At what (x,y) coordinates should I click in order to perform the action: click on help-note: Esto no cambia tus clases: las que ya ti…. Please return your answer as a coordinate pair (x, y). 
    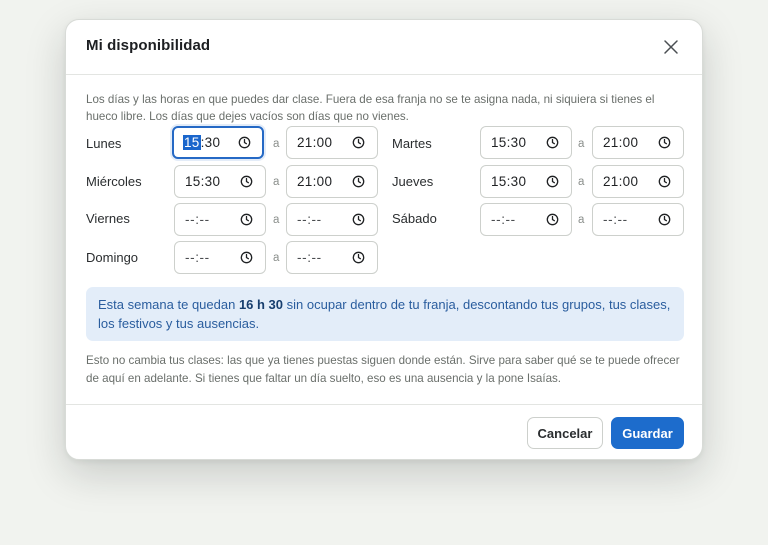
    Looking at the image, I should click on (383, 369).